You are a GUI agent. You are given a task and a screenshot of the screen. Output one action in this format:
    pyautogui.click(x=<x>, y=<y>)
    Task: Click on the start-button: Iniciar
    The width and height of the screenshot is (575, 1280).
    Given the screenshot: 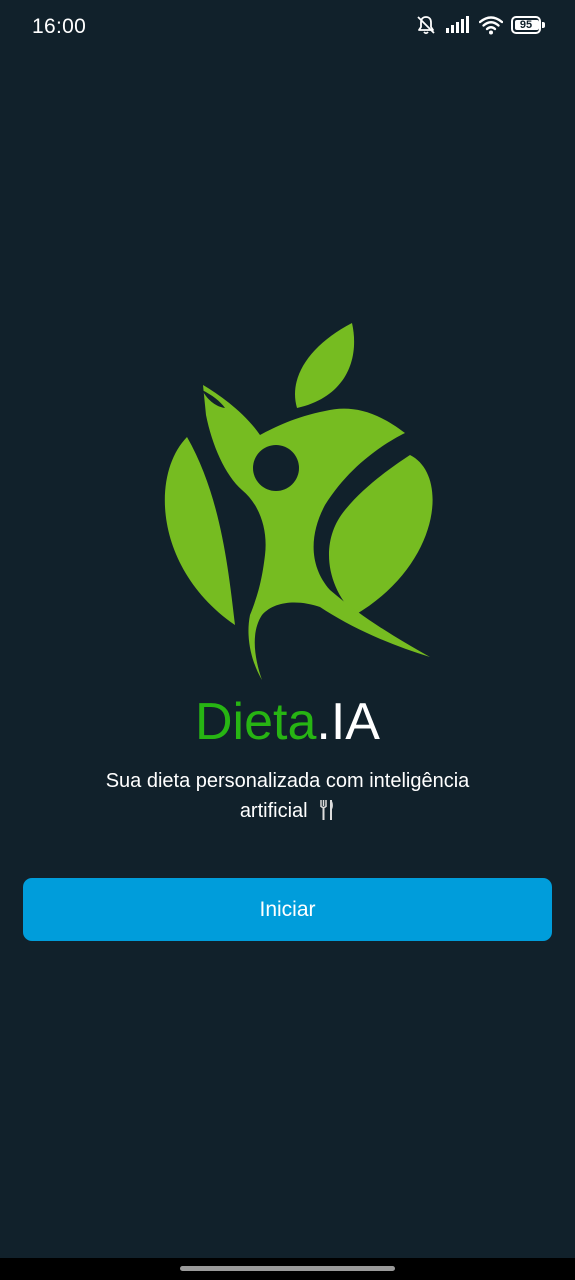 What is the action you would take?
    pyautogui.click(x=287, y=909)
    